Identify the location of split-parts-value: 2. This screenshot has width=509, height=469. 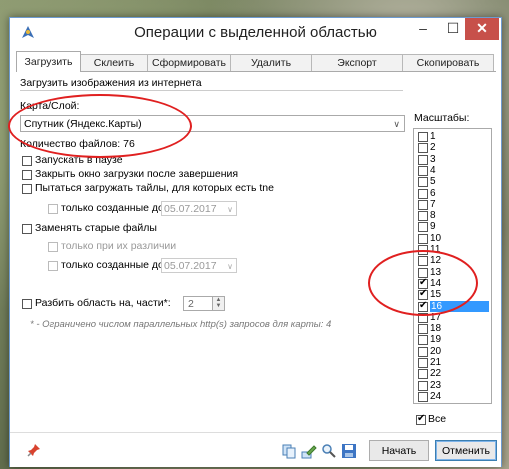
(191, 304).